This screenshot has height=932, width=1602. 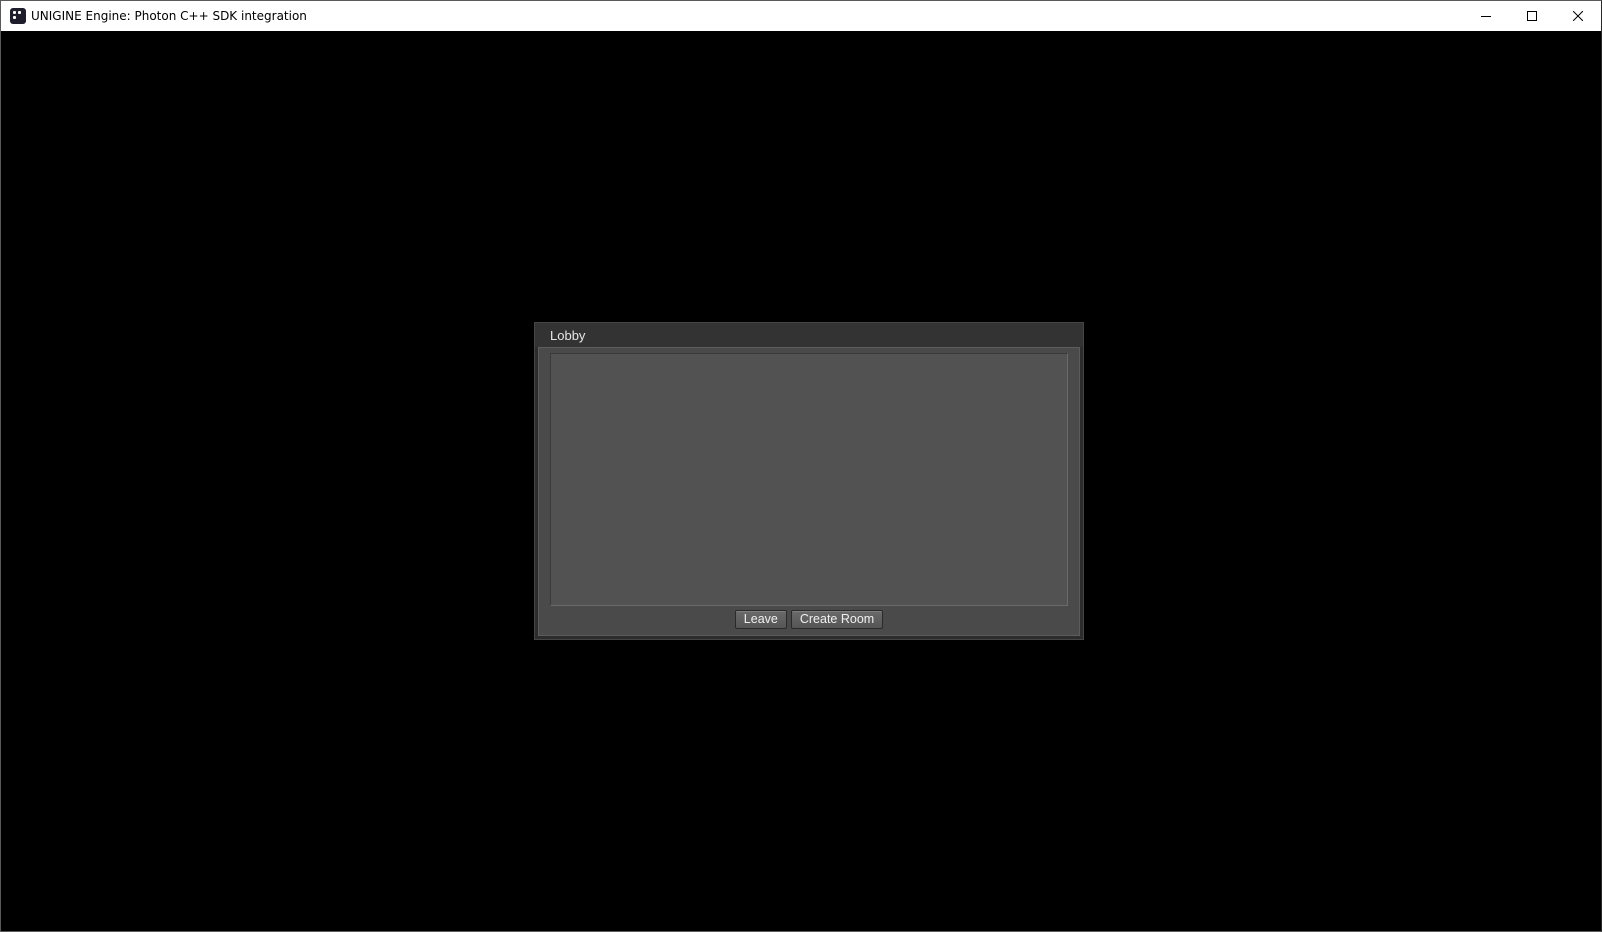 I want to click on lobby-dialog-header: Lobby, so click(x=809, y=335).